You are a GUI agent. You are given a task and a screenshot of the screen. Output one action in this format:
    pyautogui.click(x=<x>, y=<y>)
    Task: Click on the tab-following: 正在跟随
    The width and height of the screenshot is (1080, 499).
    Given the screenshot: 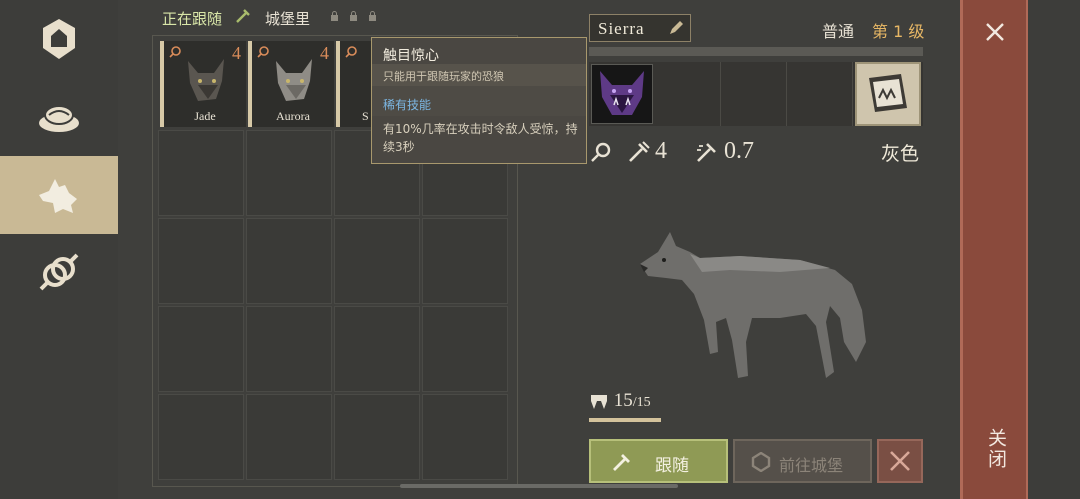 What is the action you would take?
    pyautogui.click(x=192, y=18)
    